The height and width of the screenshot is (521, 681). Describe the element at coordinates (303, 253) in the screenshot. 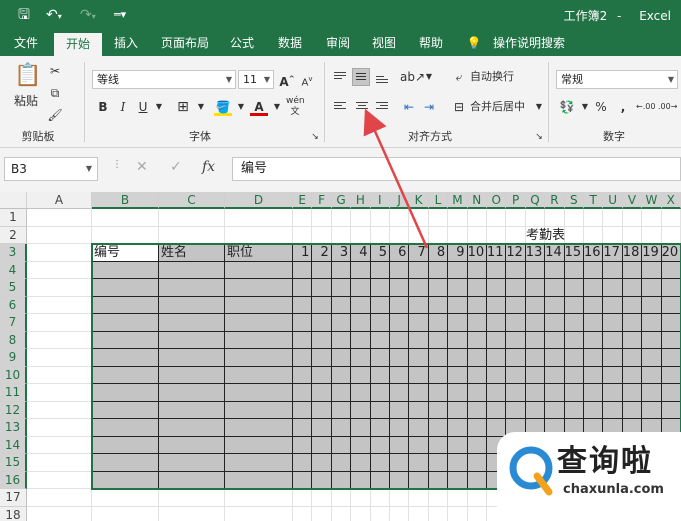

I see `day-number-cell: 1` at that location.